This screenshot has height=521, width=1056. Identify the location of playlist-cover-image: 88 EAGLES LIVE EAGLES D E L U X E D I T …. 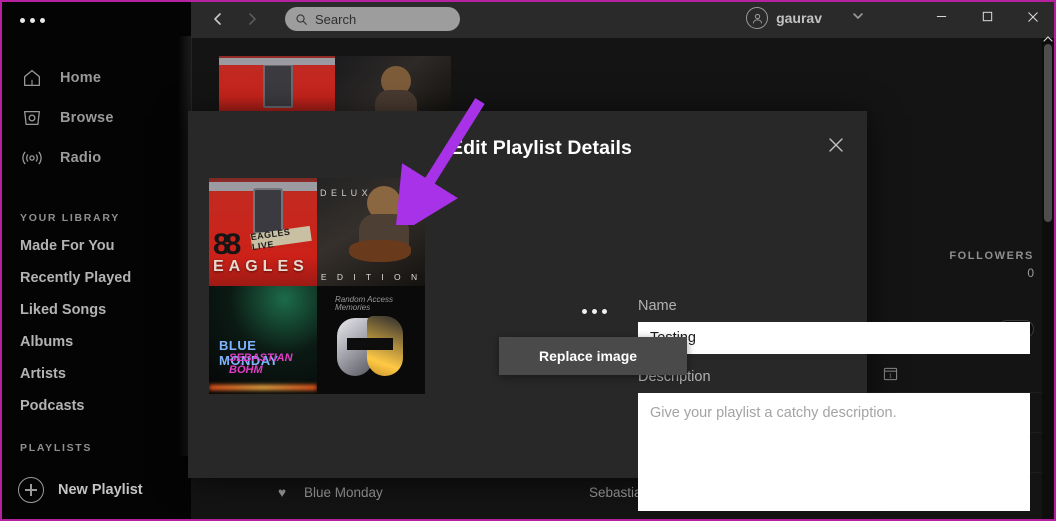
(317, 286).